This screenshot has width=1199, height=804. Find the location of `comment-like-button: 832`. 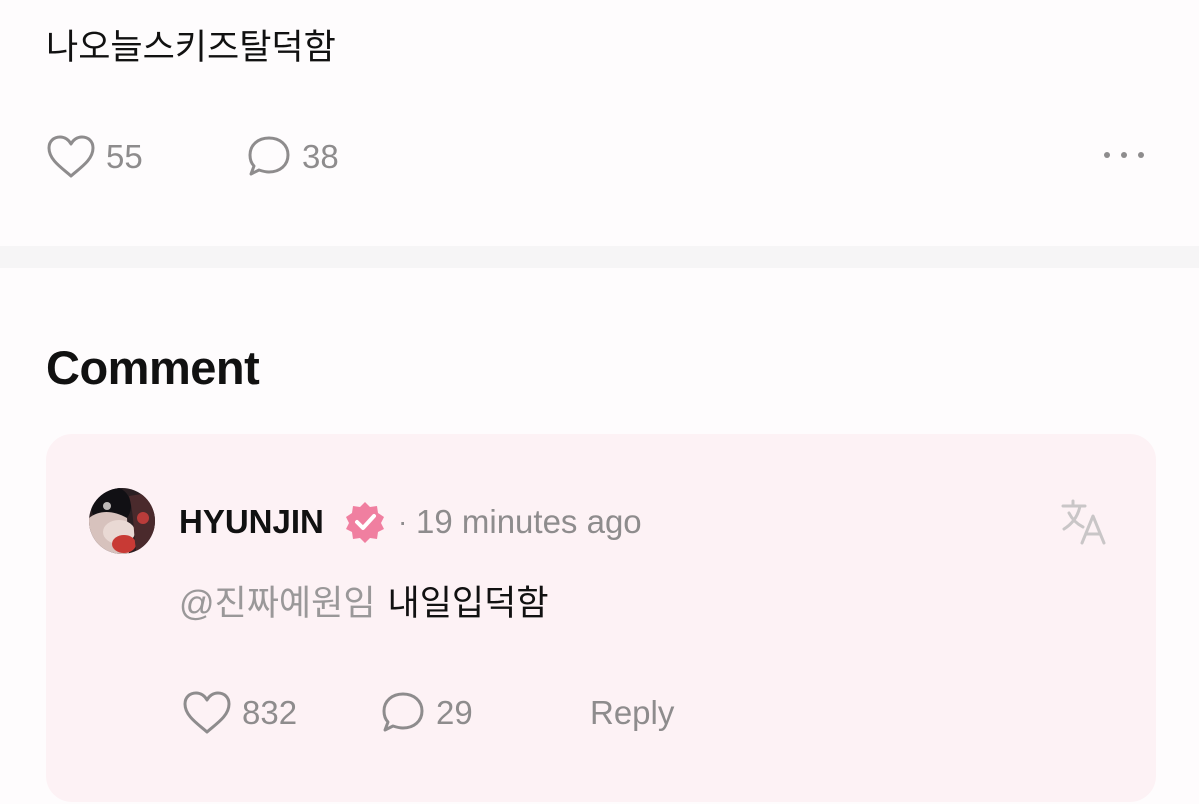

comment-like-button: 832 is located at coordinates (239, 713).